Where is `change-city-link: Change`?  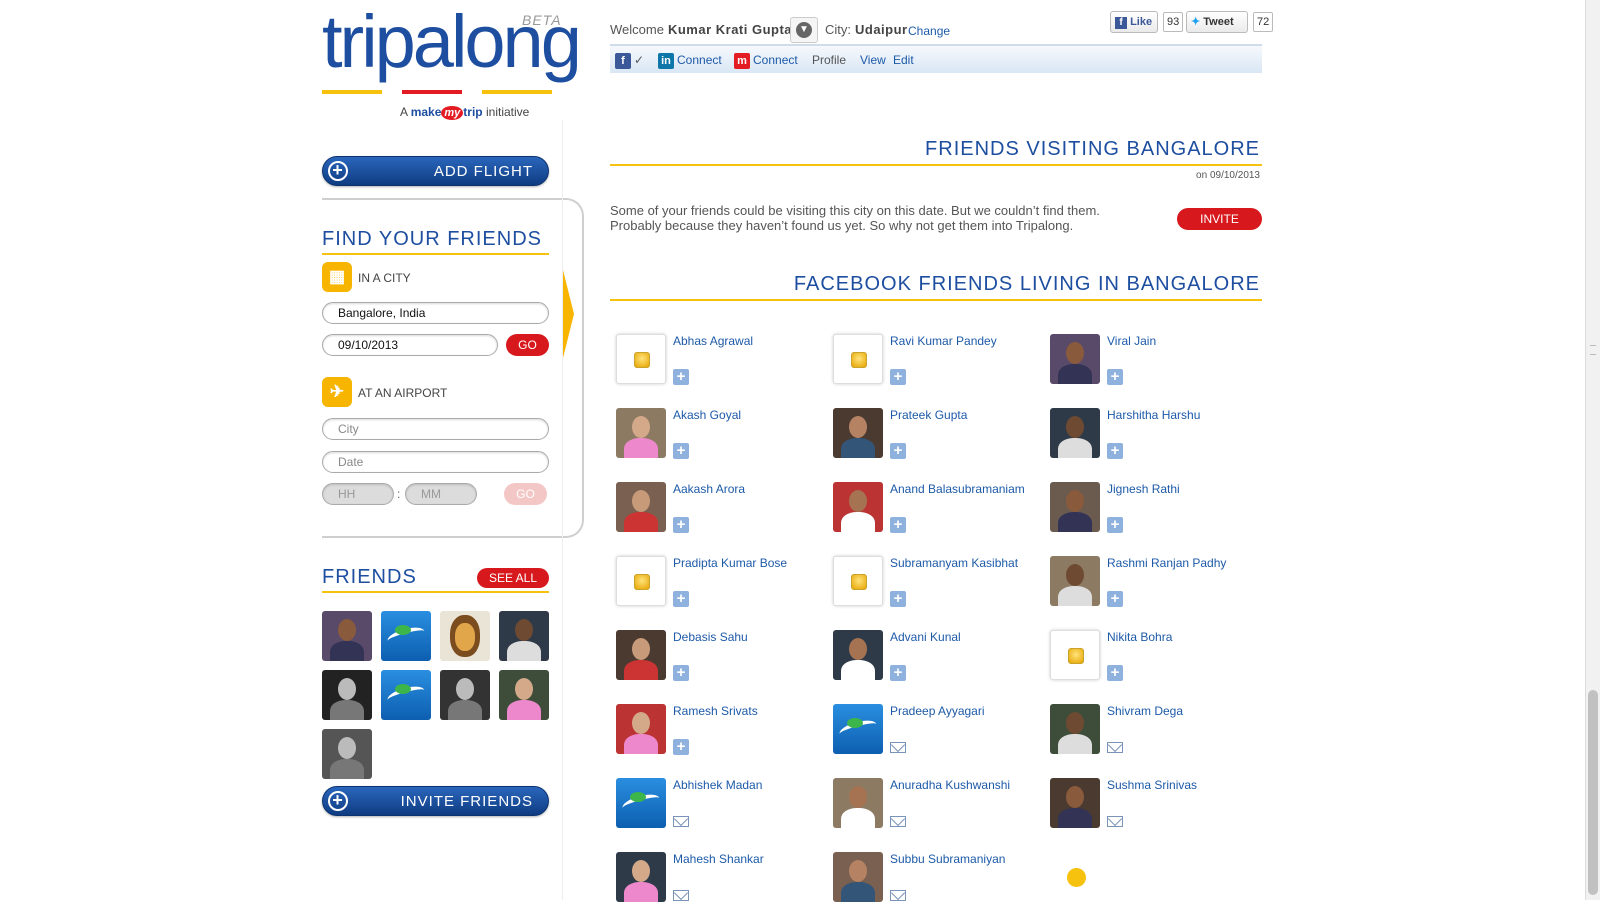 change-city-link: Change is located at coordinates (929, 31).